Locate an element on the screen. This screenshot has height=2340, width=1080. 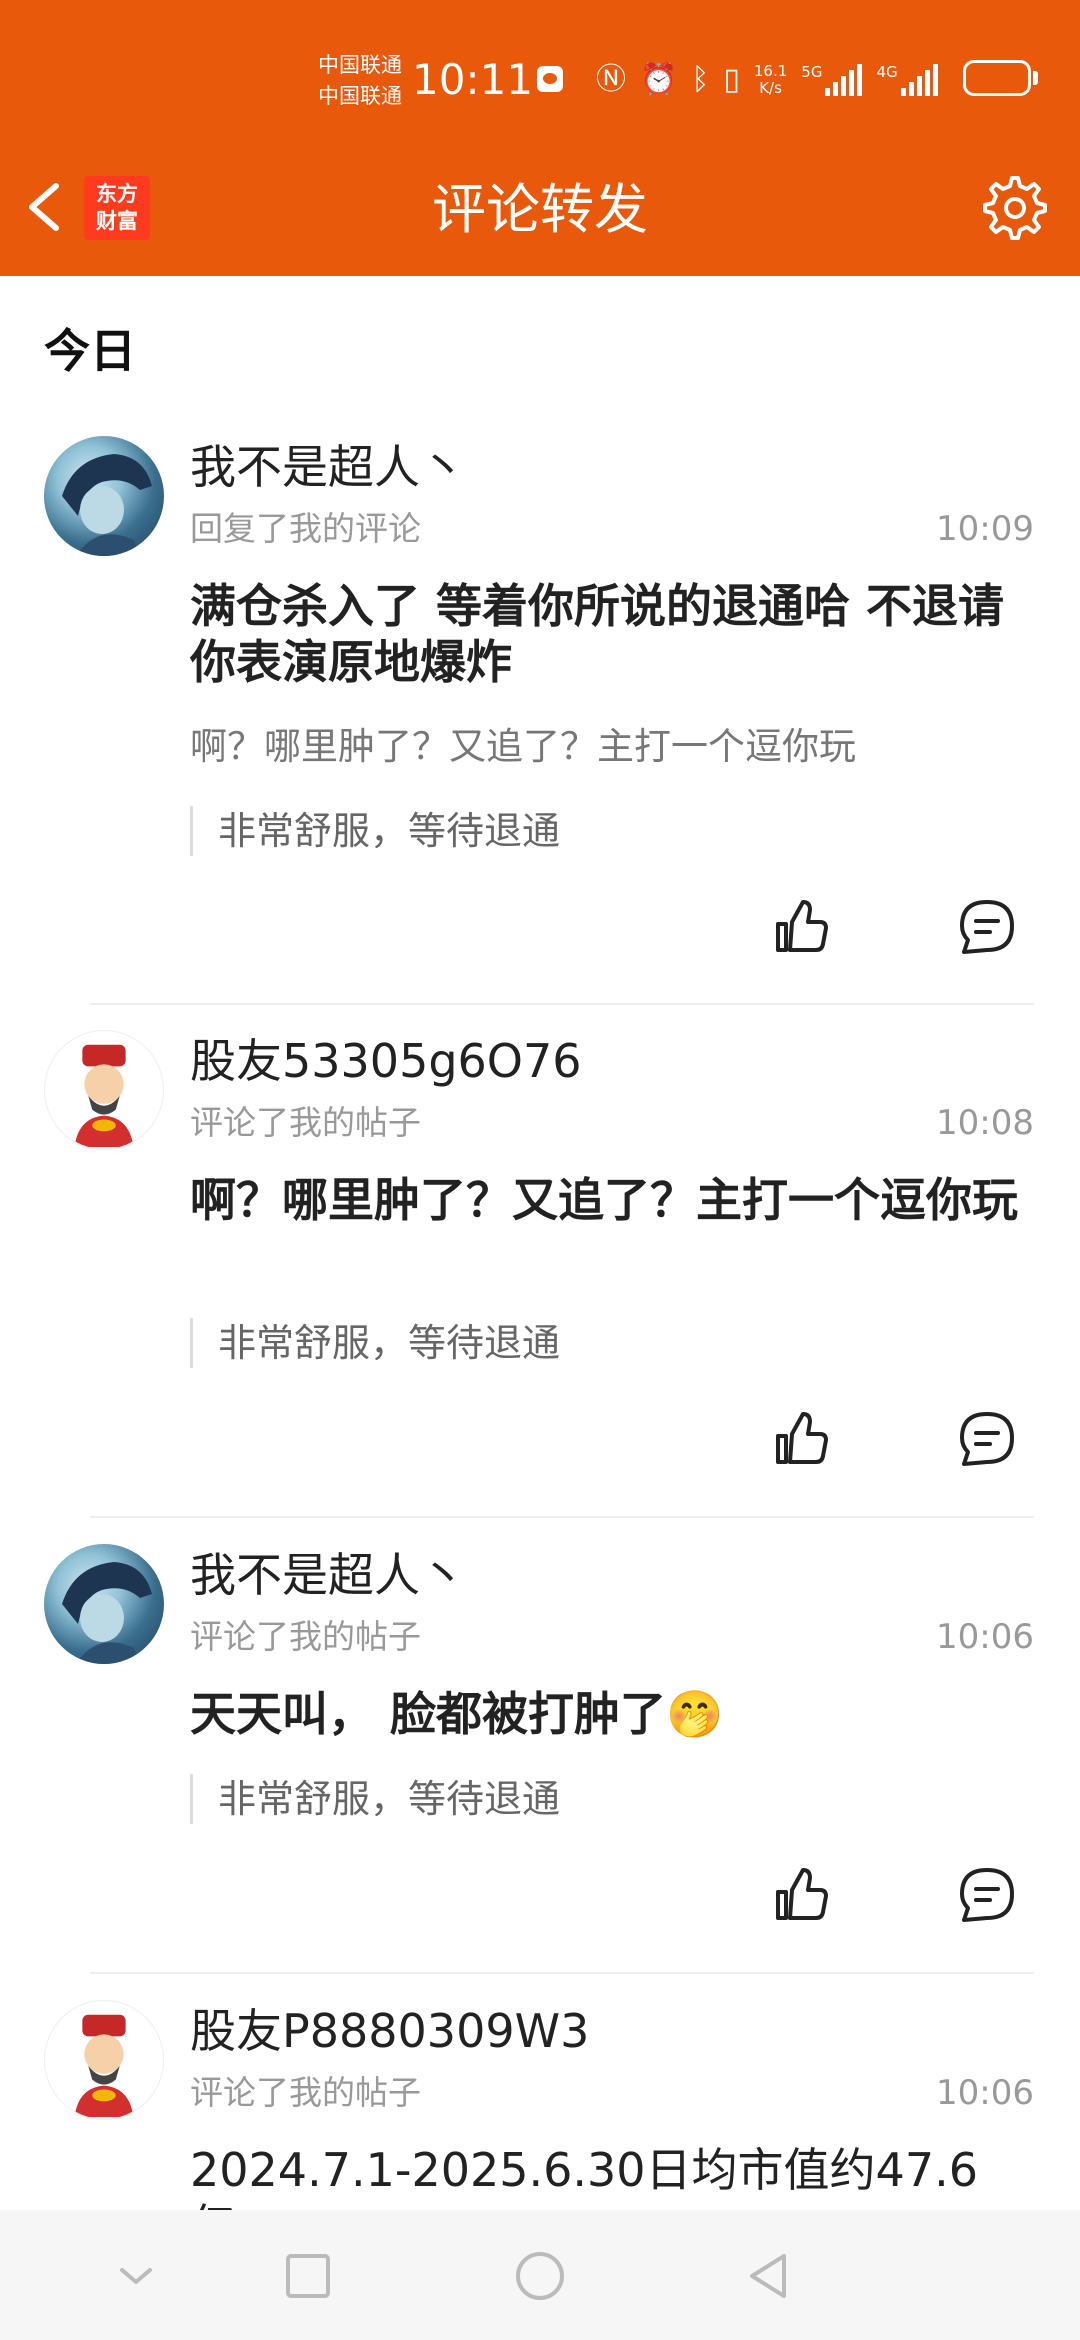
net-speed-unit: K/s is located at coordinates (770, 88).